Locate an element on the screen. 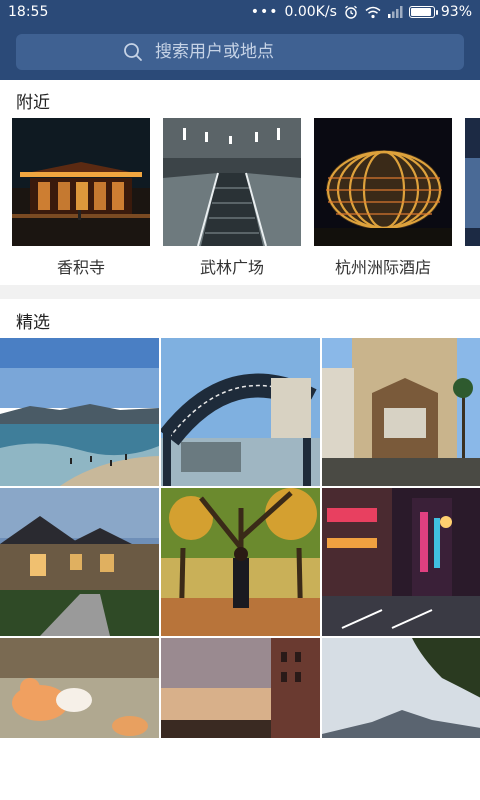  status-time: 18:55 is located at coordinates (28, 12).